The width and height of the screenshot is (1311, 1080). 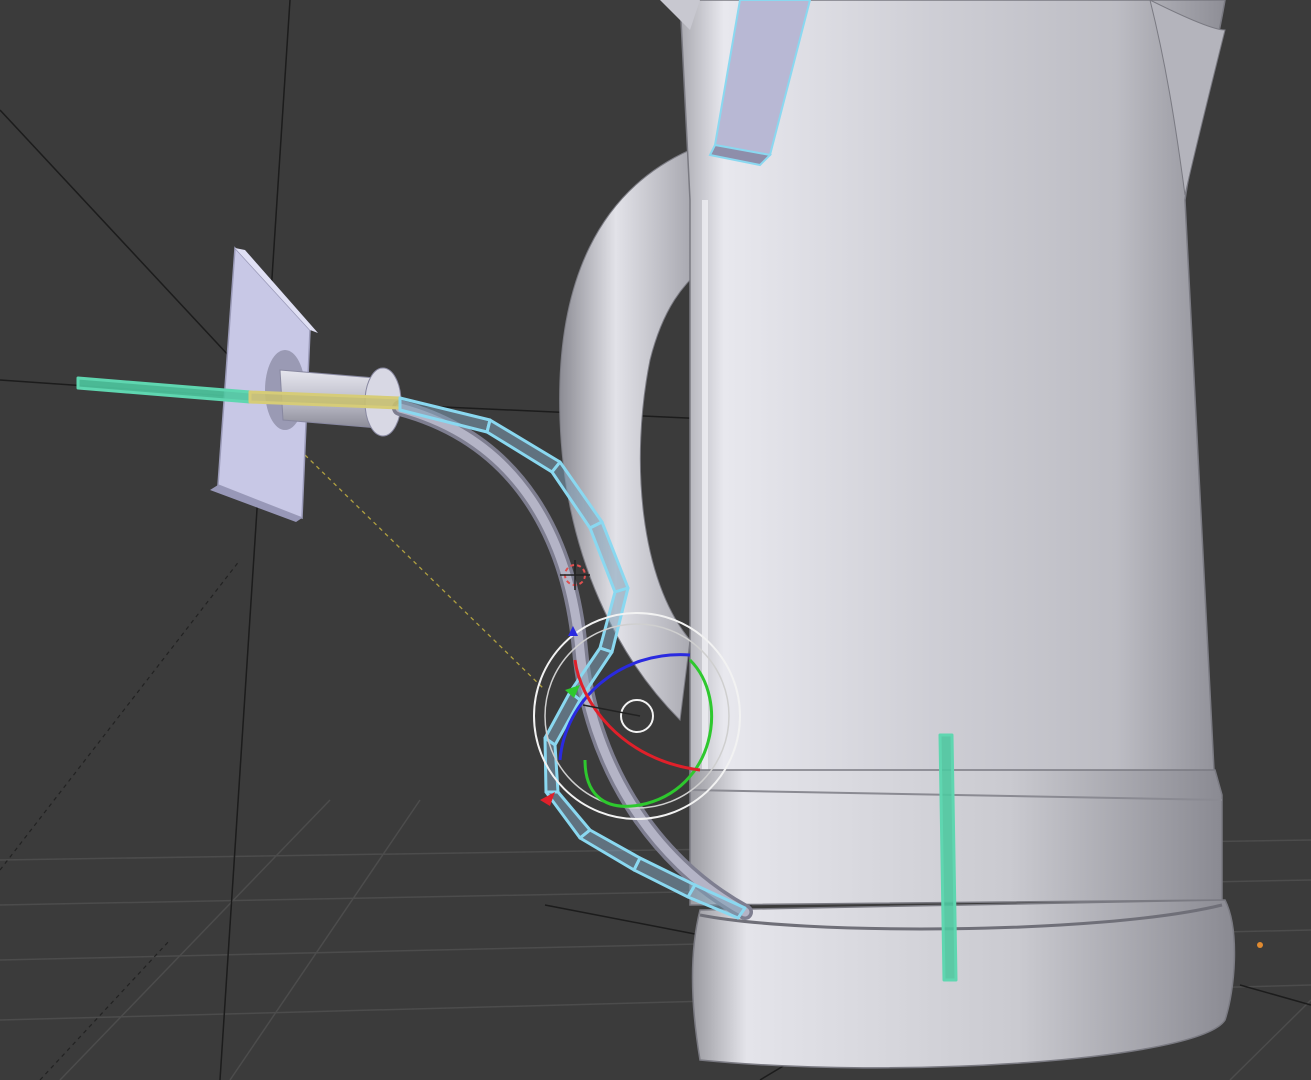 What do you see at coordinates (164, 390) in the screenshot?
I see `bone-root` at bounding box center [164, 390].